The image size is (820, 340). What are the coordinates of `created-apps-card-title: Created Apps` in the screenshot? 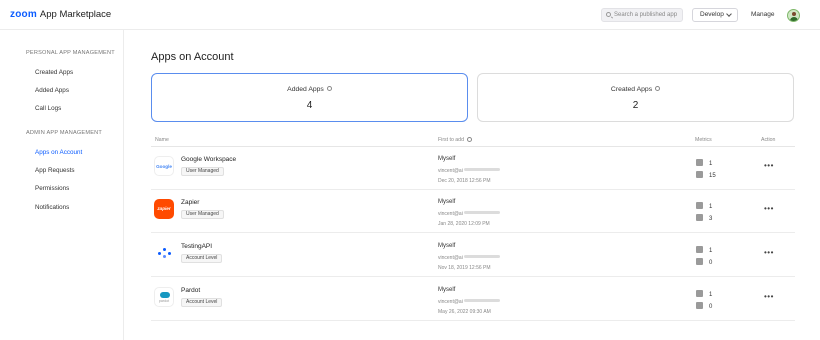 It's located at (635, 89).